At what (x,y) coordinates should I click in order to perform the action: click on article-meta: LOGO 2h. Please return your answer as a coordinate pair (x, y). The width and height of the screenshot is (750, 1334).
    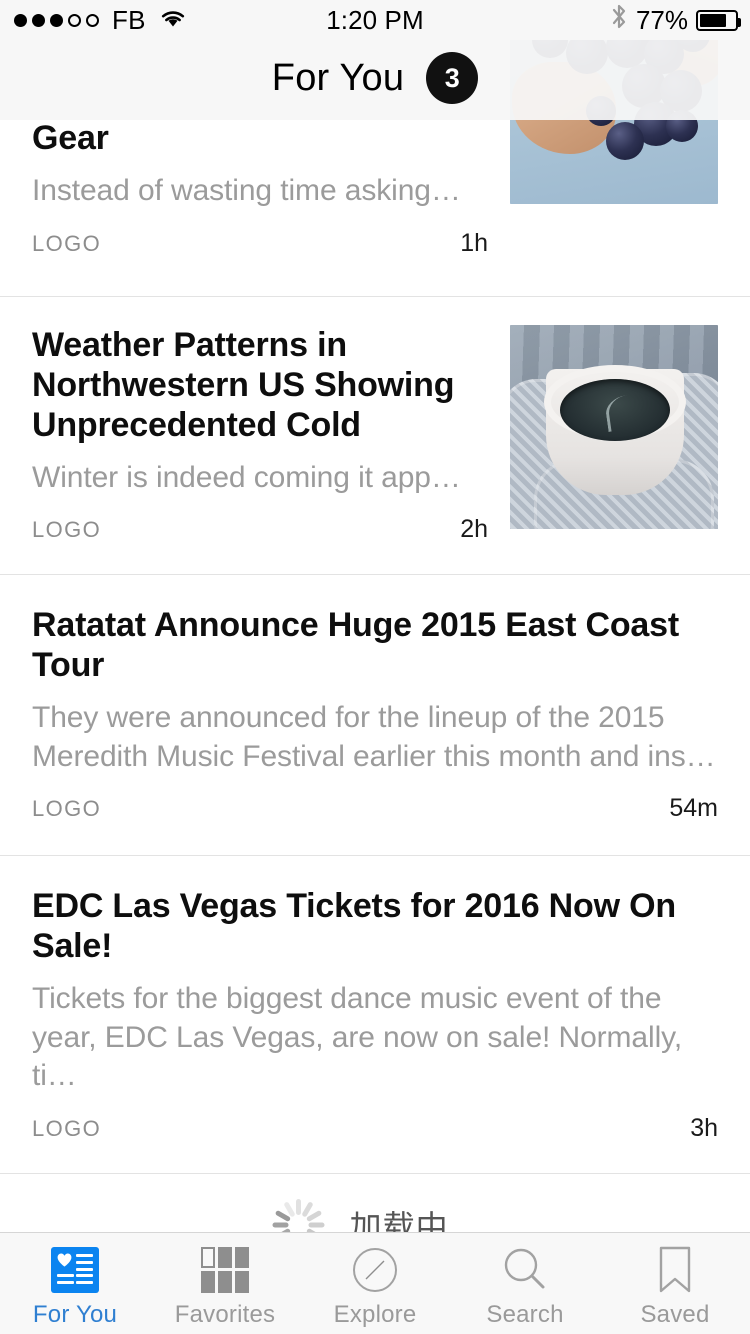
    Looking at the image, I should click on (260, 529).